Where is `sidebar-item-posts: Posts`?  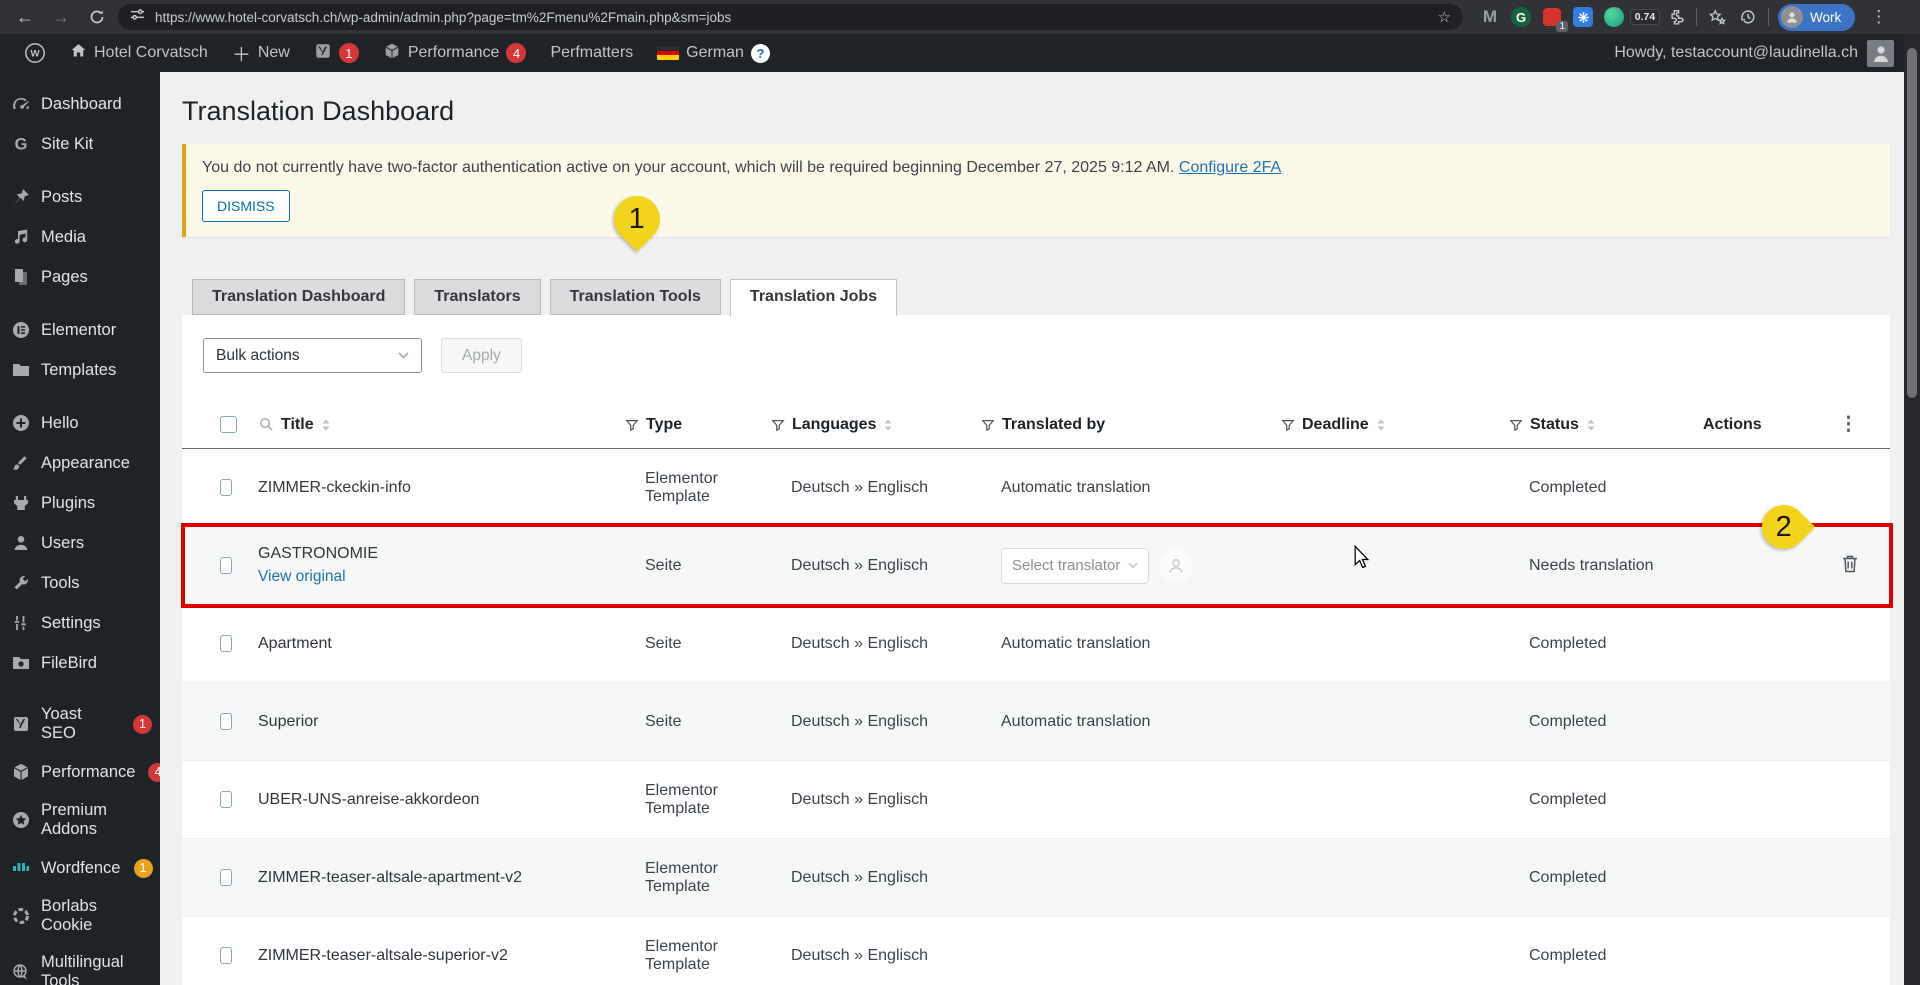 sidebar-item-posts: Posts is located at coordinates (80, 197).